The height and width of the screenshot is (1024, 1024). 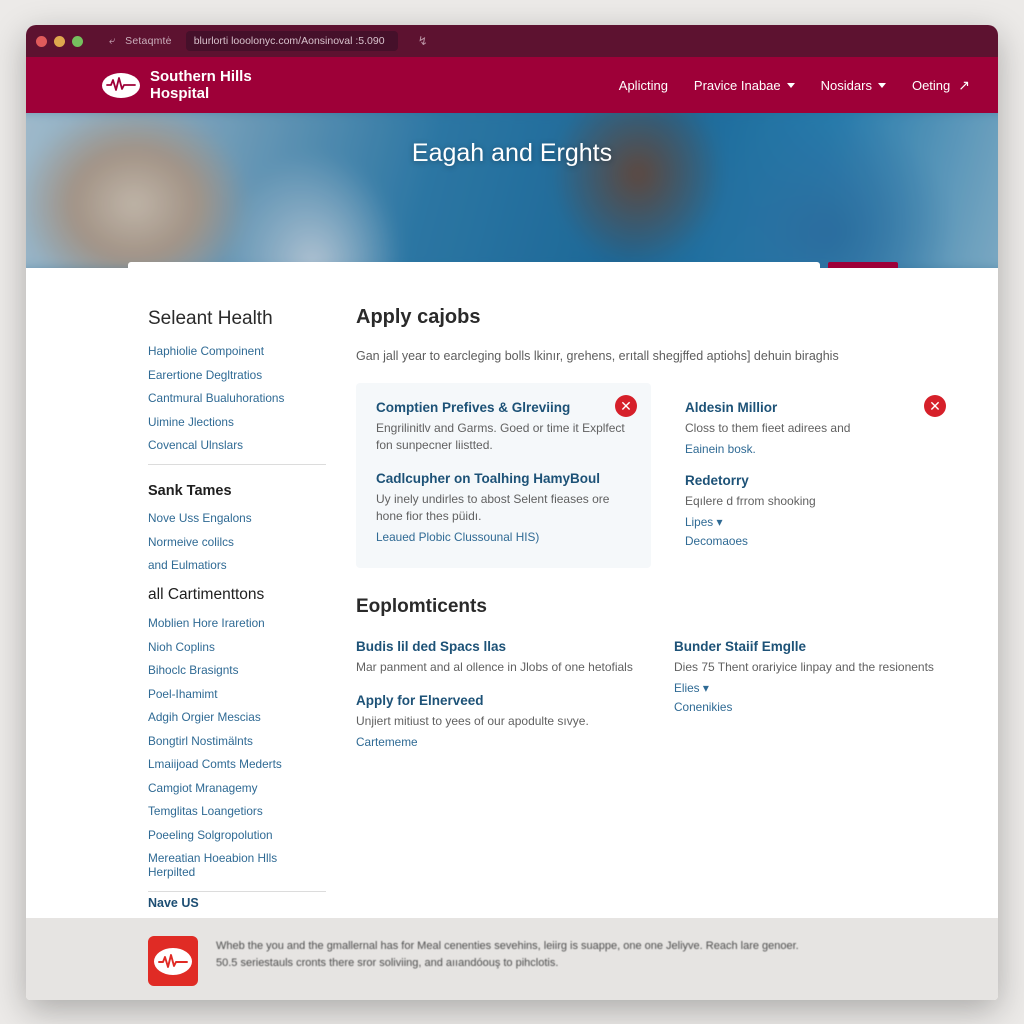 I want to click on minimize-window-button, so click(x=59, y=41).